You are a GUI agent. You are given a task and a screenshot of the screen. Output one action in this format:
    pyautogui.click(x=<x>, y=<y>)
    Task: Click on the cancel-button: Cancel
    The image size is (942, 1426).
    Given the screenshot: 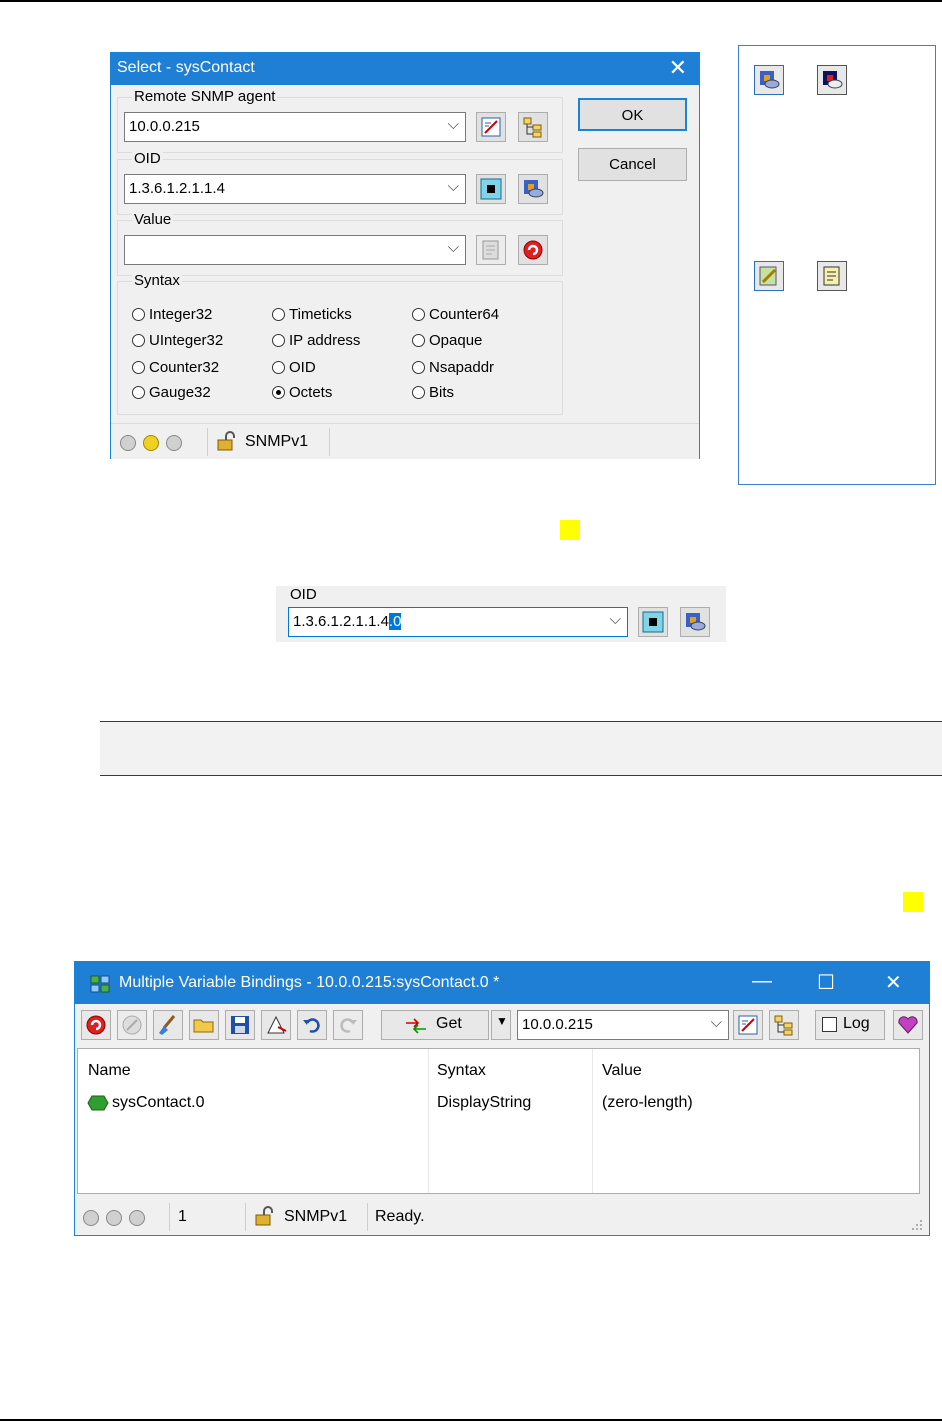 What is the action you would take?
    pyautogui.click(x=632, y=164)
    